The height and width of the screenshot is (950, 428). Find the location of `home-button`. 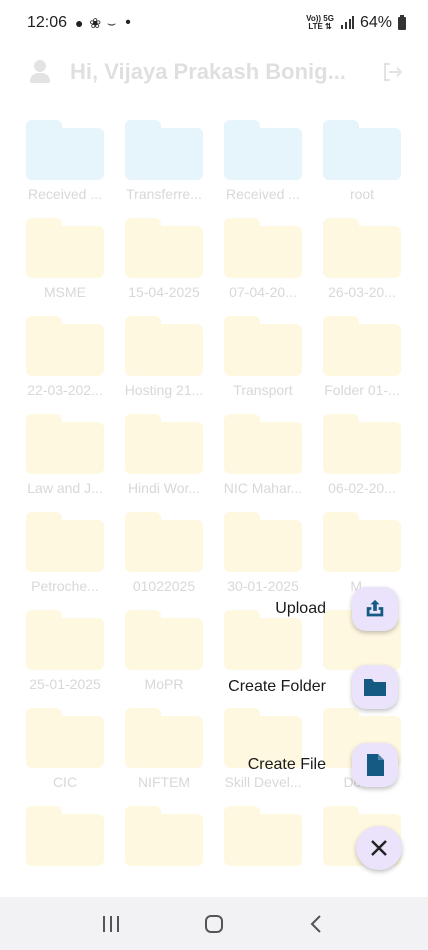

home-button is located at coordinates (214, 924).